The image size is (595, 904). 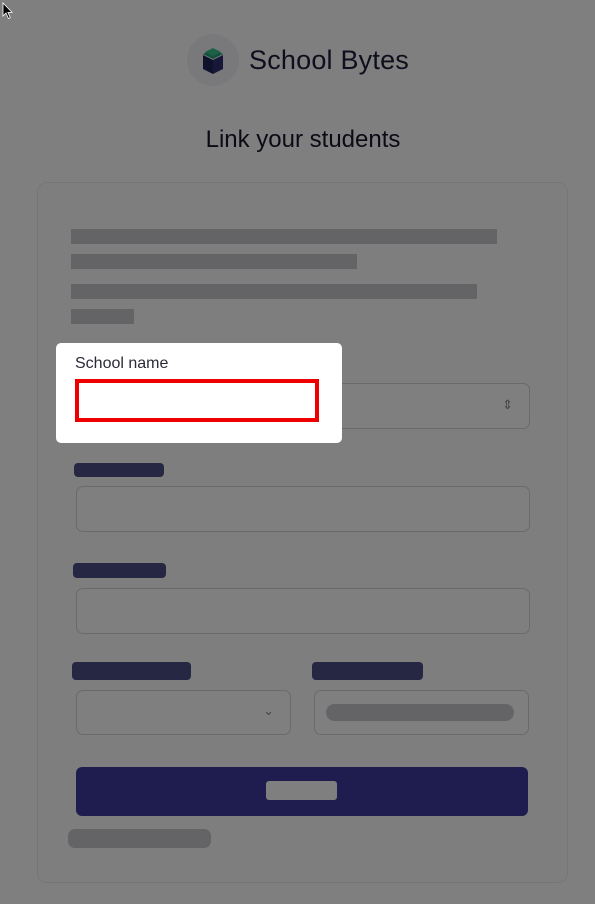 I want to click on school-name-input, so click(x=197, y=400).